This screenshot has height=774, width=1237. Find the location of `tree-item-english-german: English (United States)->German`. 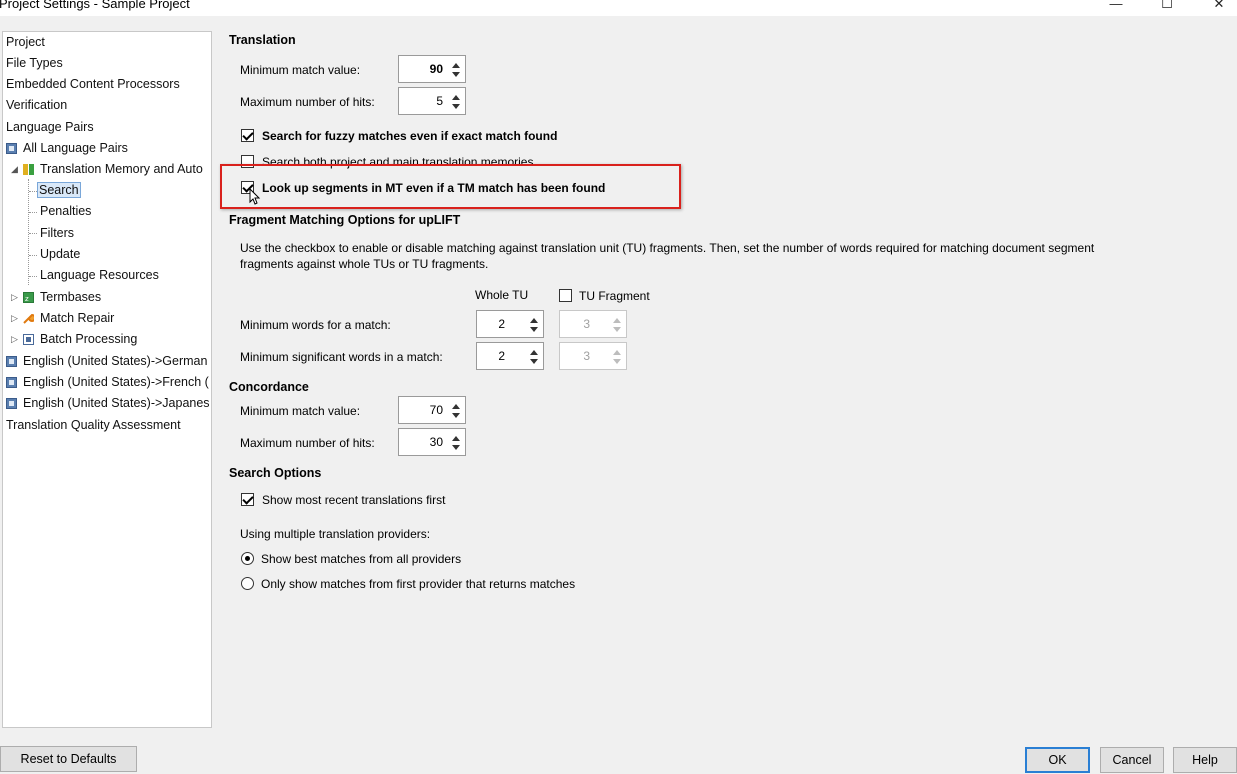

tree-item-english-german: English (United States)->German is located at coordinates (106, 361).